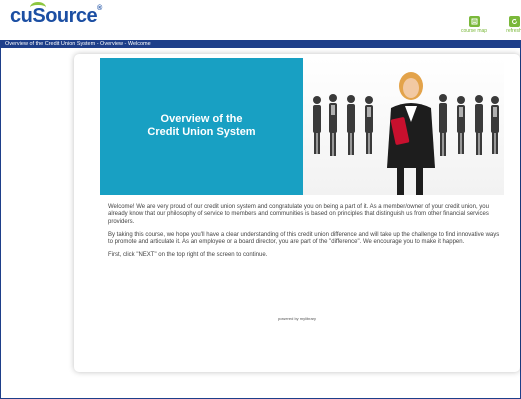 The width and height of the screenshot is (521, 399). Describe the element at coordinates (71, 16) in the screenshot. I see `logo-source-text: ource` at that location.